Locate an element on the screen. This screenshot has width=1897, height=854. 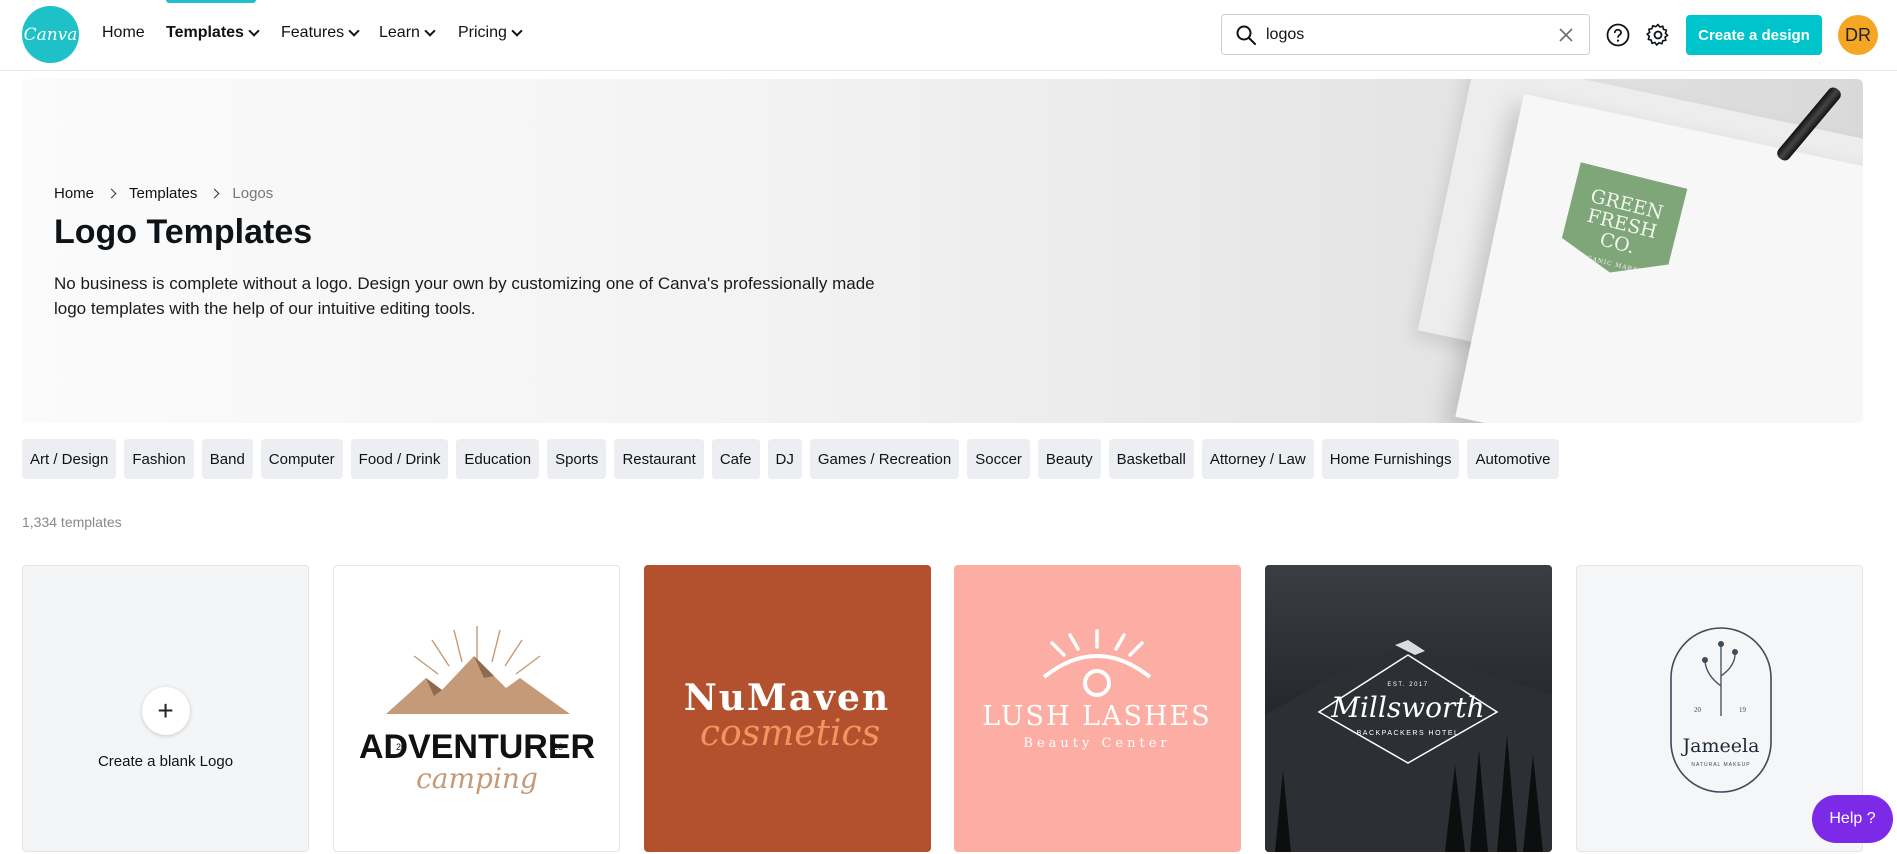
nav-templates: Templates is located at coordinates (213, 33).